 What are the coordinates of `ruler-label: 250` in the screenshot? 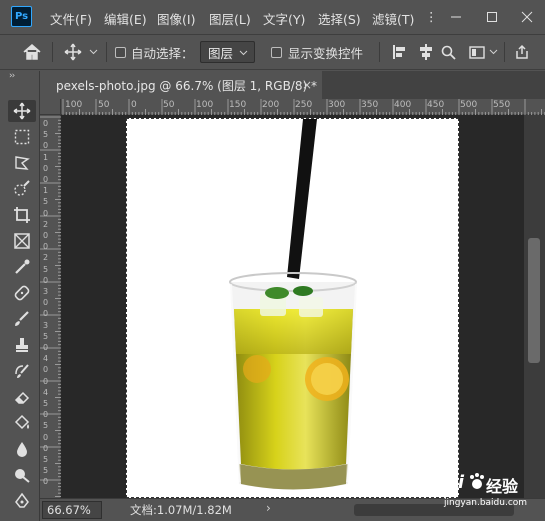 It's located at (304, 105).